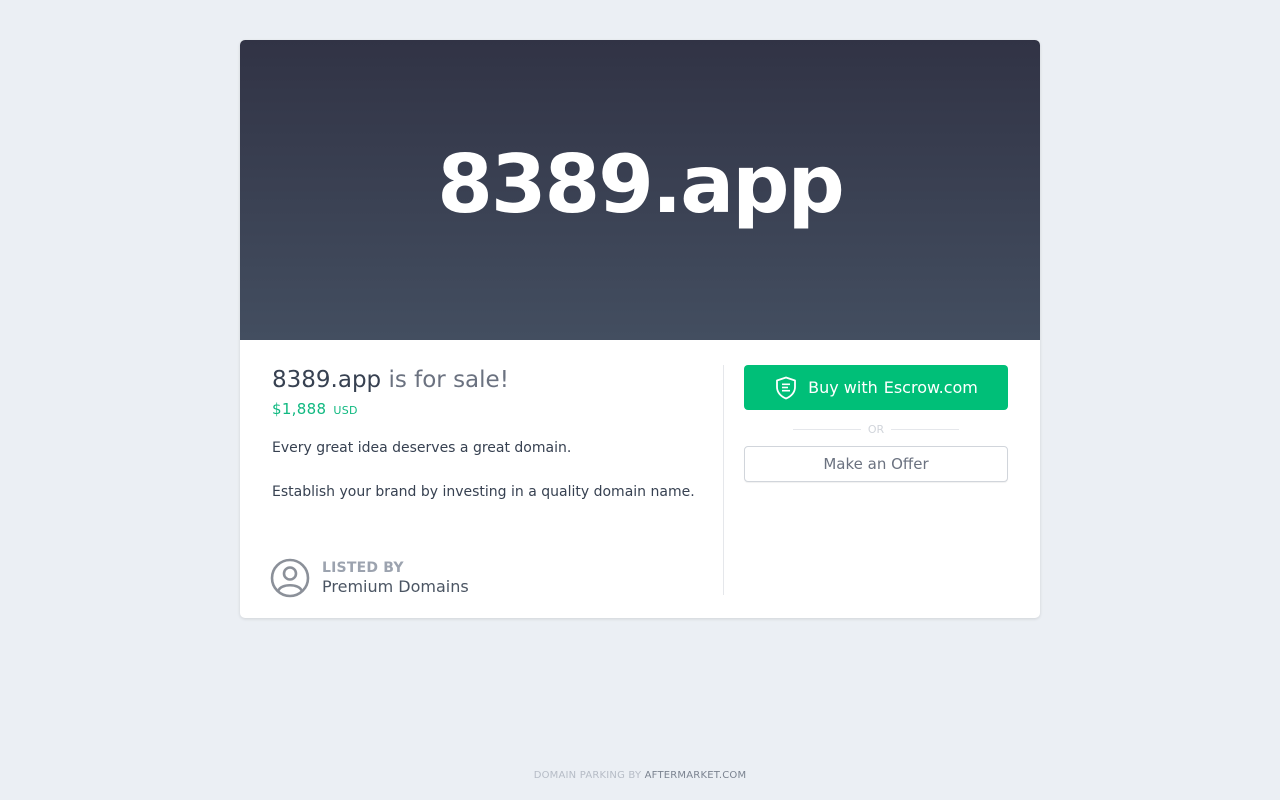 This screenshot has width=1280, height=800. What do you see at coordinates (304, 409) in the screenshot?
I see `price-value: 1,888` at bounding box center [304, 409].